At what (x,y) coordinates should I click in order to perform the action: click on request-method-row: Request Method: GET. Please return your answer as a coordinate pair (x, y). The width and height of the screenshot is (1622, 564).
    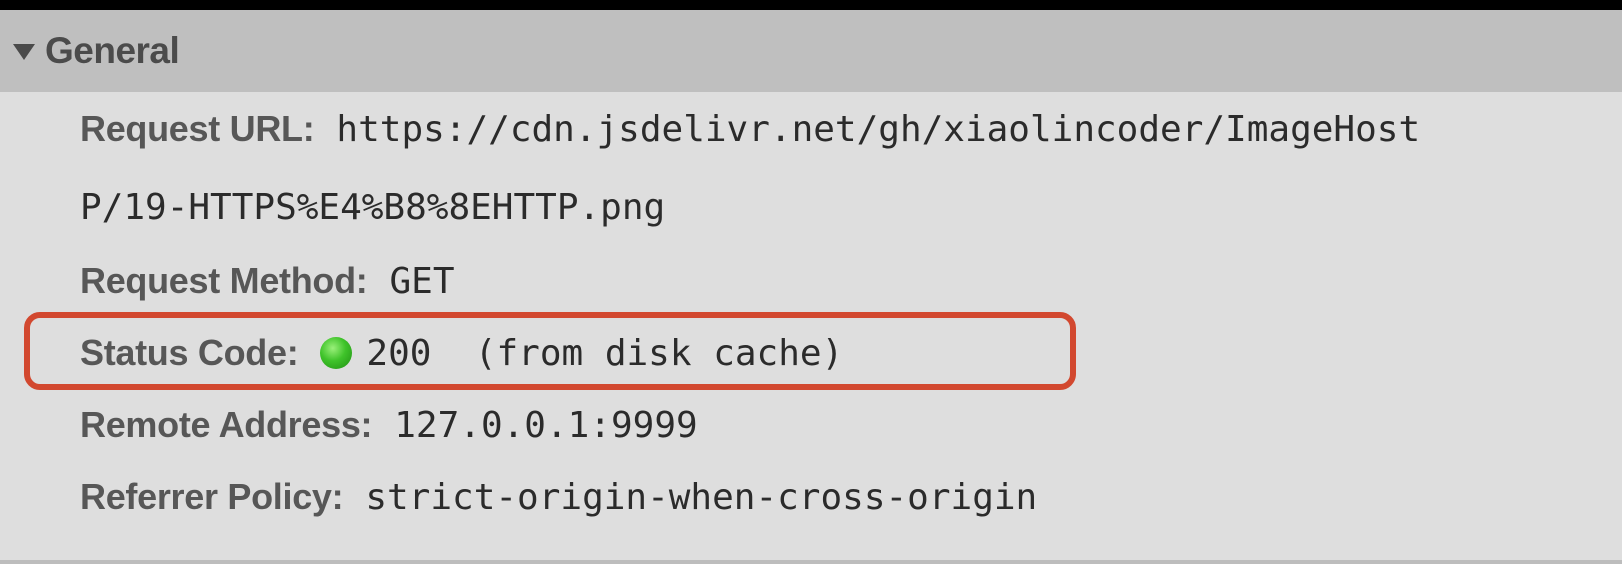
    Looking at the image, I should click on (267, 281).